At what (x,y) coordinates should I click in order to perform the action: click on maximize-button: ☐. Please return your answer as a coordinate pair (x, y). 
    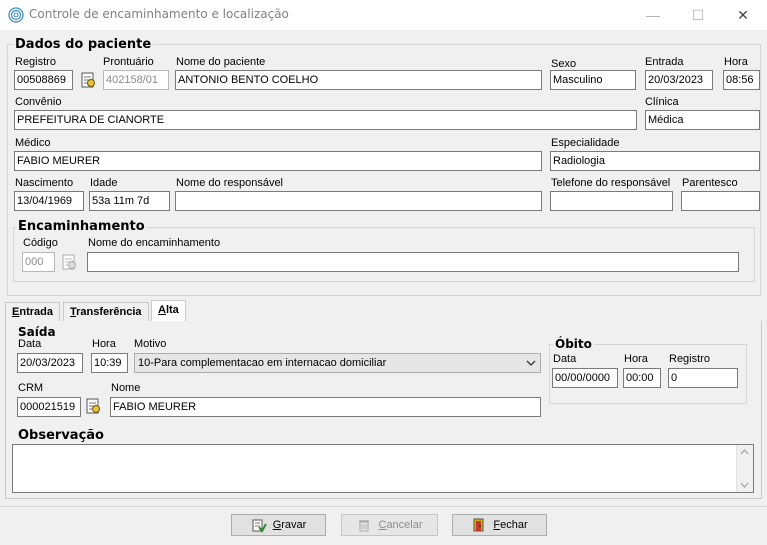
    Looking at the image, I should click on (698, 15).